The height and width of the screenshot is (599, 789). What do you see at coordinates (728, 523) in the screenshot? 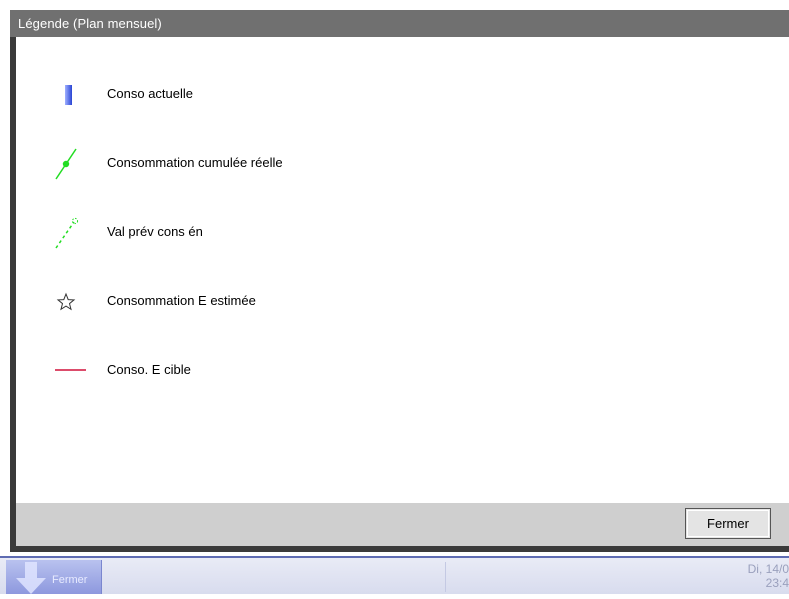
I see `close-button: Fermer` at bounding box center [728, 523].